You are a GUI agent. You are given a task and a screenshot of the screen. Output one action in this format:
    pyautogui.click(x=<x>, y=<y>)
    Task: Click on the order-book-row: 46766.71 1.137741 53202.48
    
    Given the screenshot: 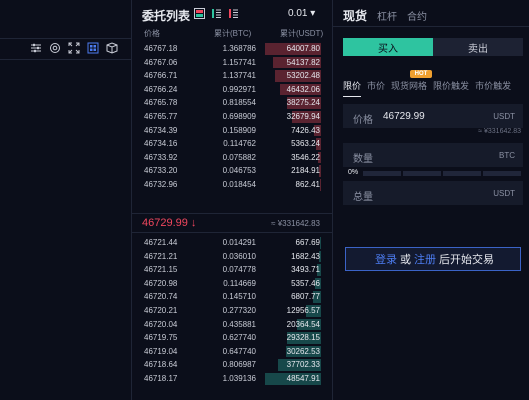 What is the action you would take?
    pyautogui.click(x=232, y=76)
    